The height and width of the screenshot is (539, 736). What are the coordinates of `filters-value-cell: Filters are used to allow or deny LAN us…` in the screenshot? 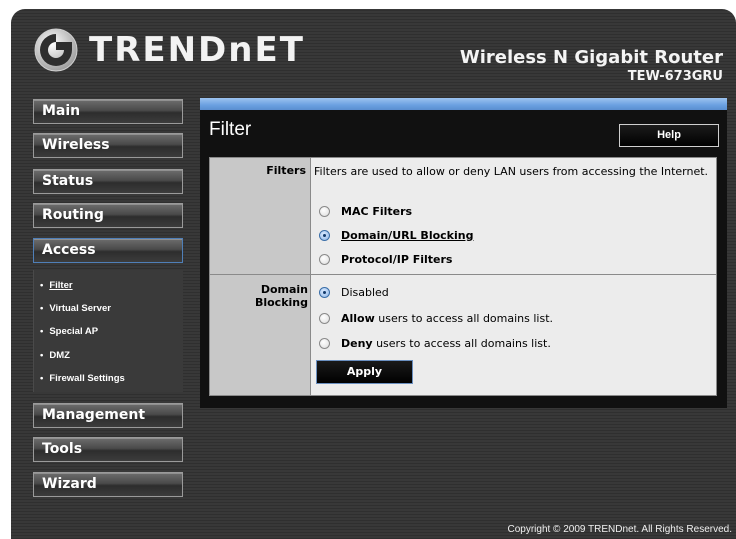 It's located at (513, 216).